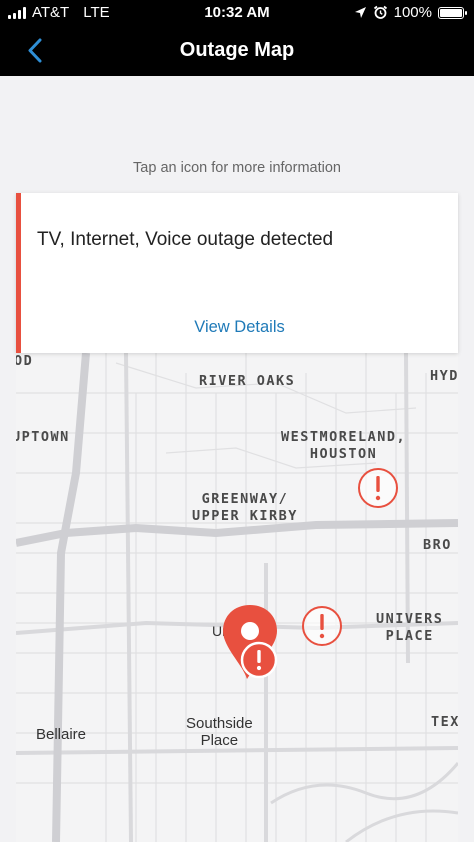 This screenshot has height=842, width=474. What do you see at coordinates (185, 239) in the screenshot?
I see `outage-title: TV, Internet, Voice outage detected` at bounding box center [185, 239].